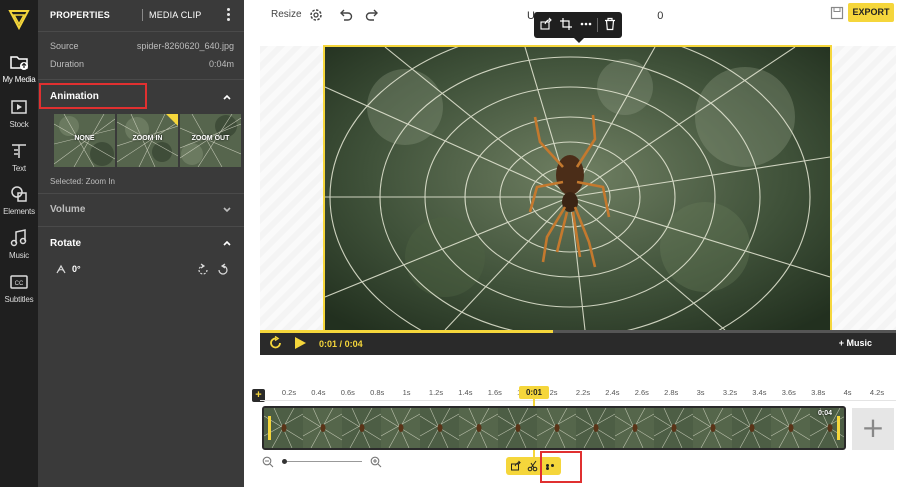 Image resolution: width=900 pixels, height=487 pixels. I want to click on tab-properties: PROPERTIES, so click(80, 15).